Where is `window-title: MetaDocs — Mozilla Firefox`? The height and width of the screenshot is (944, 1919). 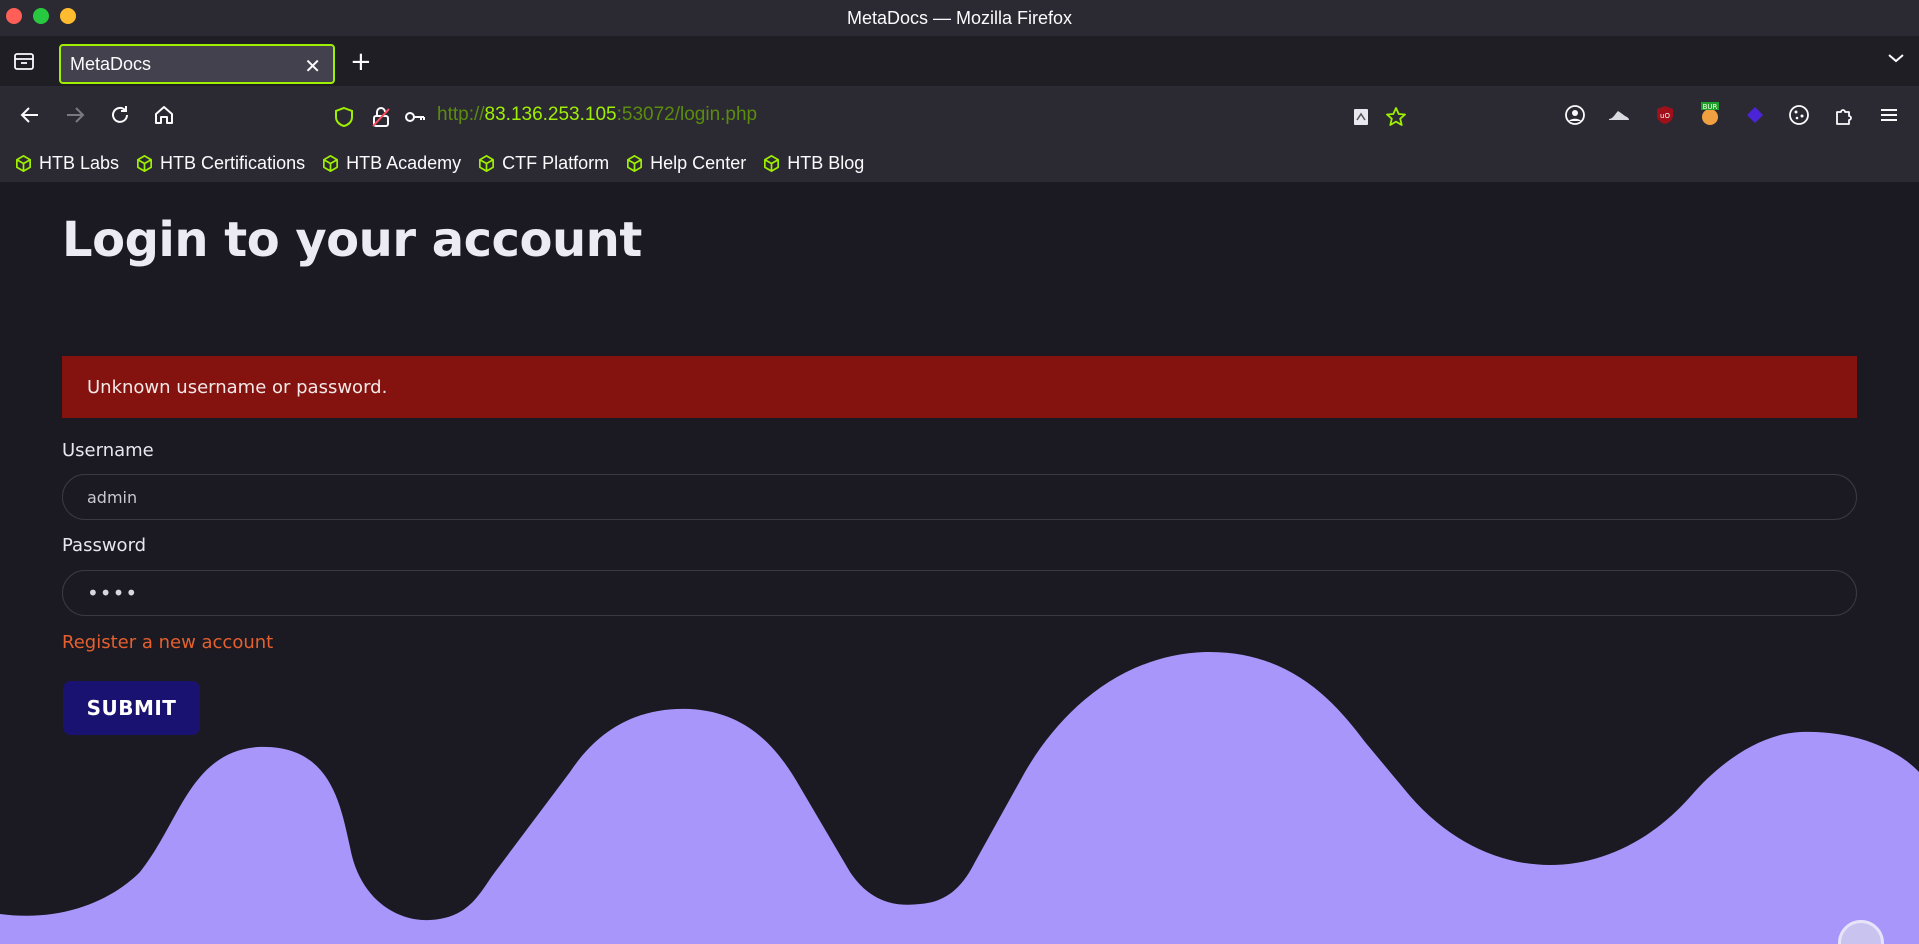 window-title: MetaDocs — Mozilla Firefox is located at coordinates (959, 17).